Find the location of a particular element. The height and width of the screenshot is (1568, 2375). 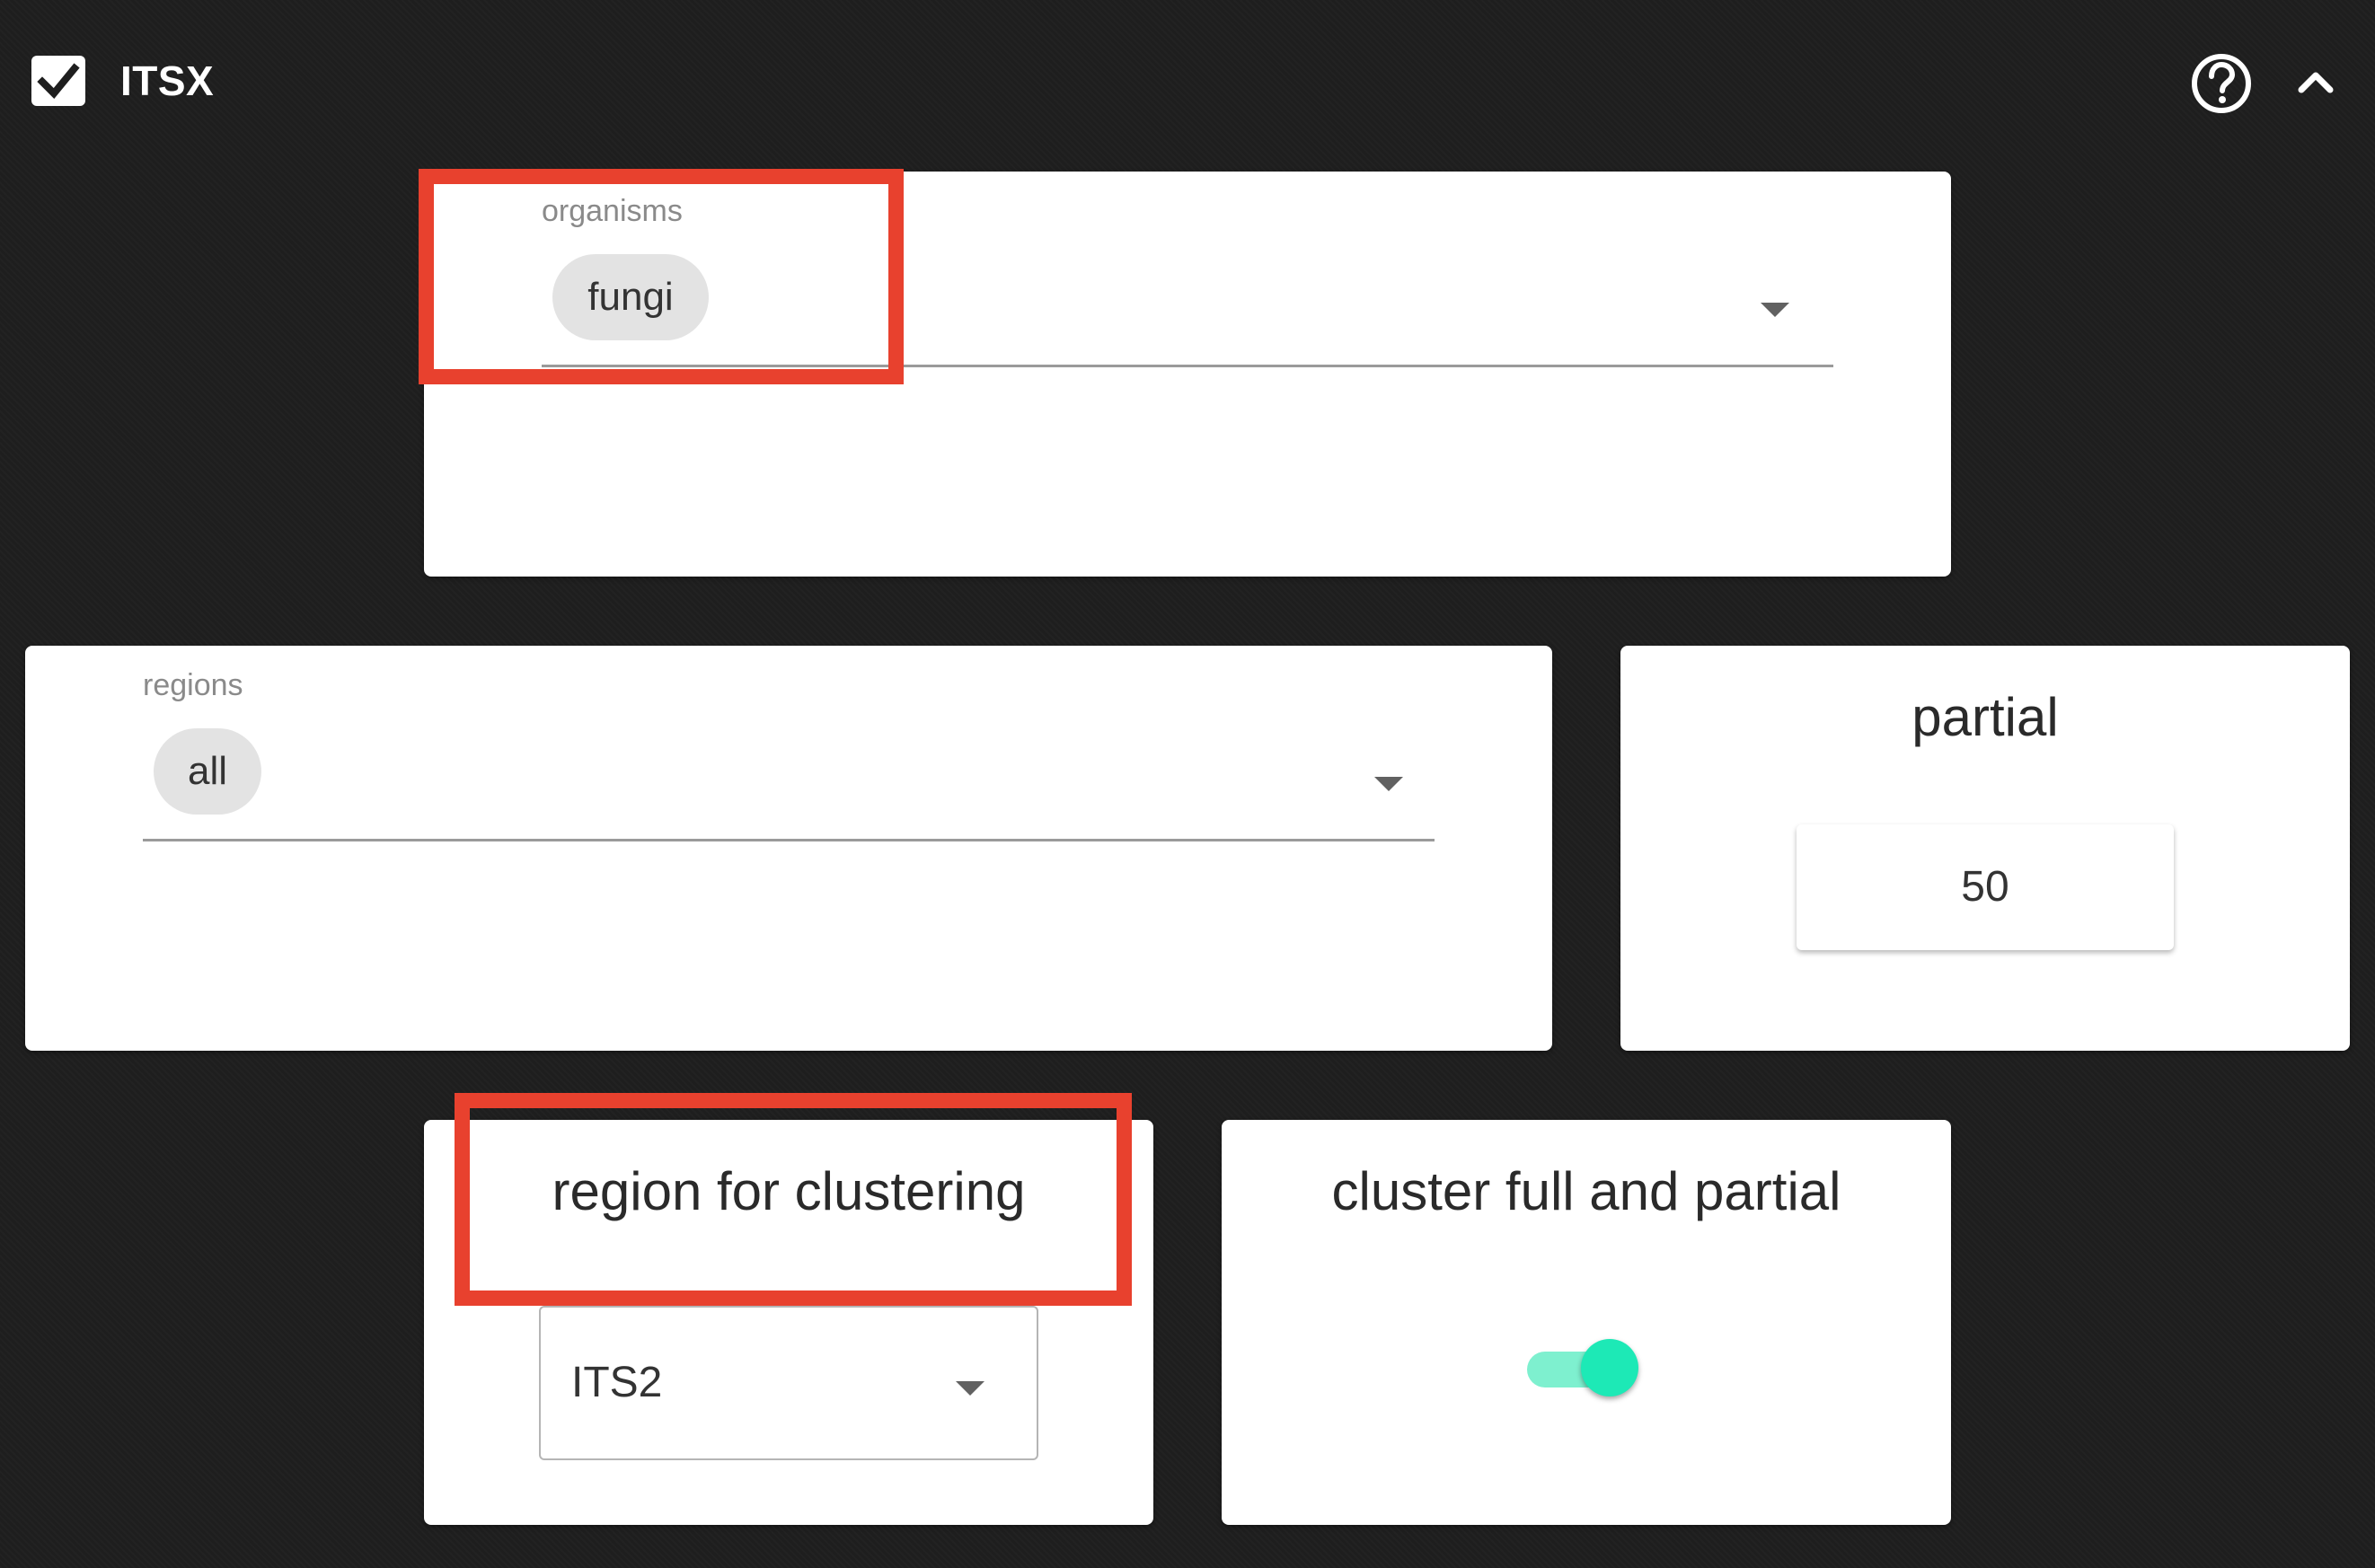

section-title: ITSX is located at coordinates (167, 80).